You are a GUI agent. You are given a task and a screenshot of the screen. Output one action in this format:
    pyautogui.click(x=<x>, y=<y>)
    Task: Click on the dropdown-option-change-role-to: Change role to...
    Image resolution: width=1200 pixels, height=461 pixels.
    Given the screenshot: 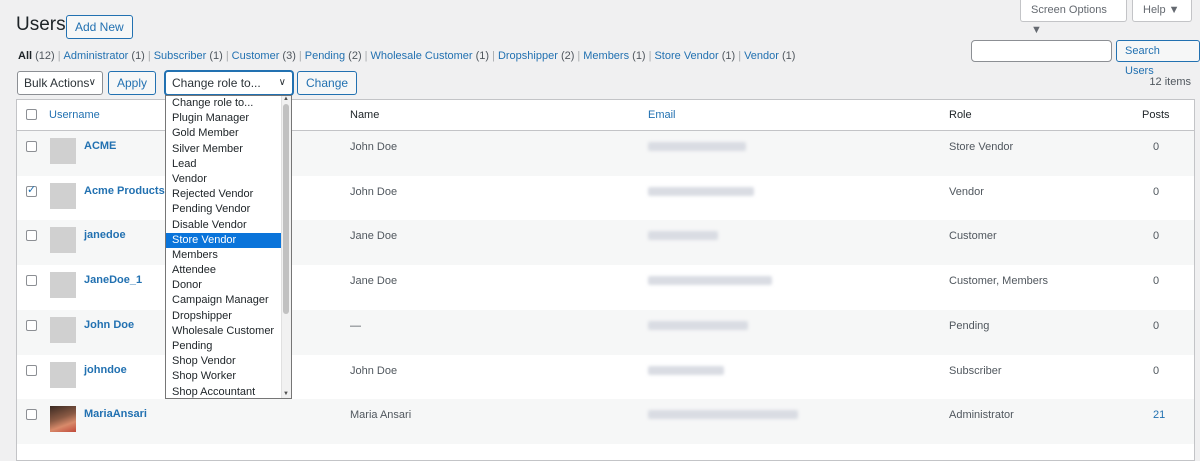 What is the action you would take?
    pyautogui.click(x=228, y=103)
    